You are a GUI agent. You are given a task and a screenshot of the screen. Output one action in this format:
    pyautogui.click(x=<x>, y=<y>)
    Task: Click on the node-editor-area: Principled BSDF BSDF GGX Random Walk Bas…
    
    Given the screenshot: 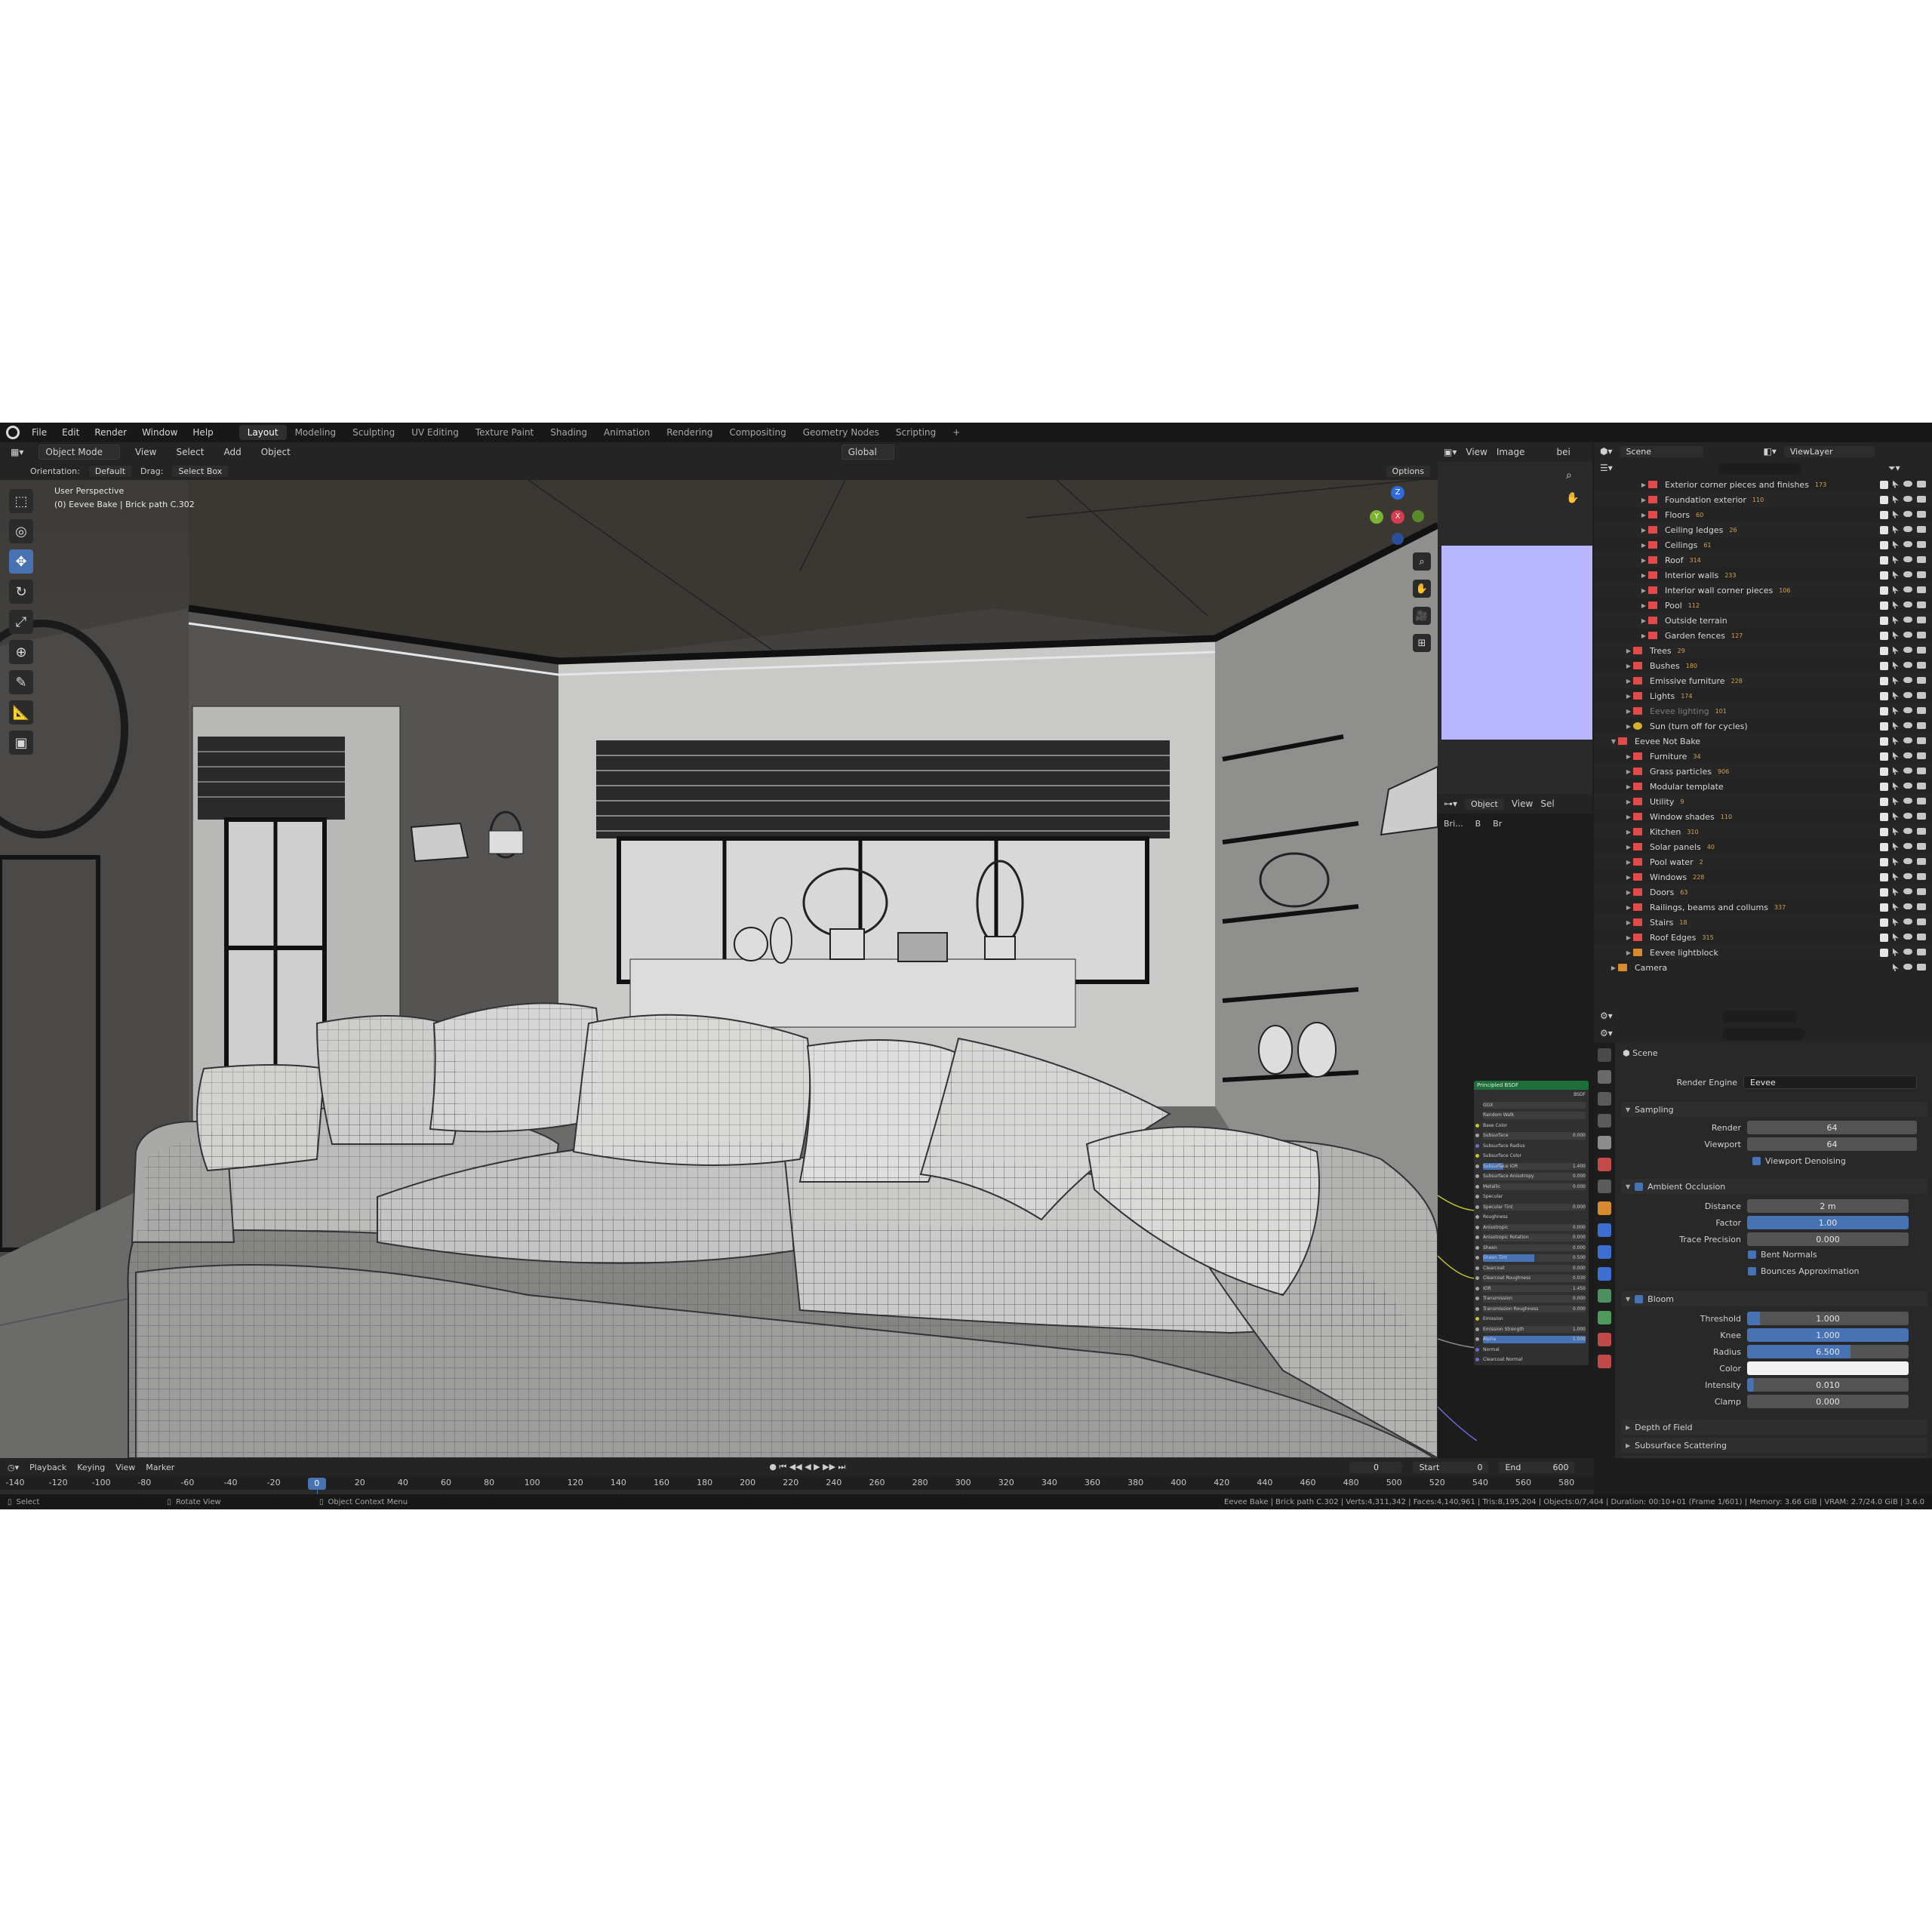 What is the action you would take?
    pyautogui.click(x=1515, y=1145)
    